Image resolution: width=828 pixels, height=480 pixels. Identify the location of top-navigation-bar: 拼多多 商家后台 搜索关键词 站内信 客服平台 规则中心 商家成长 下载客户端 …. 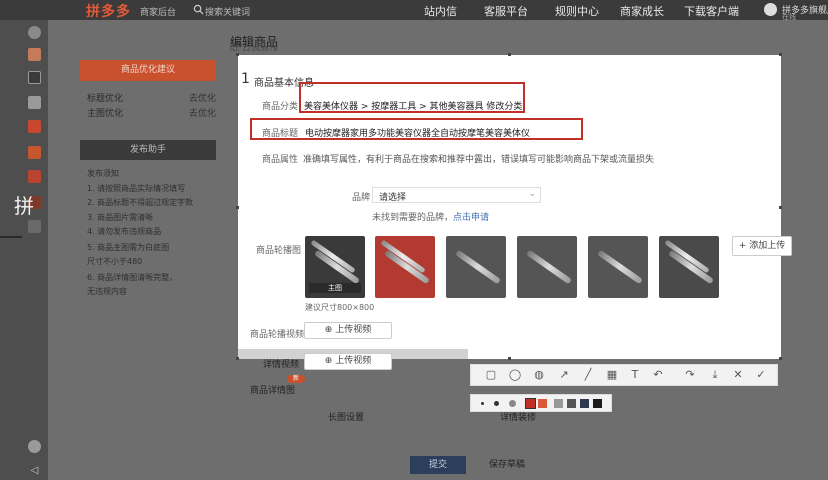
(414, 10).